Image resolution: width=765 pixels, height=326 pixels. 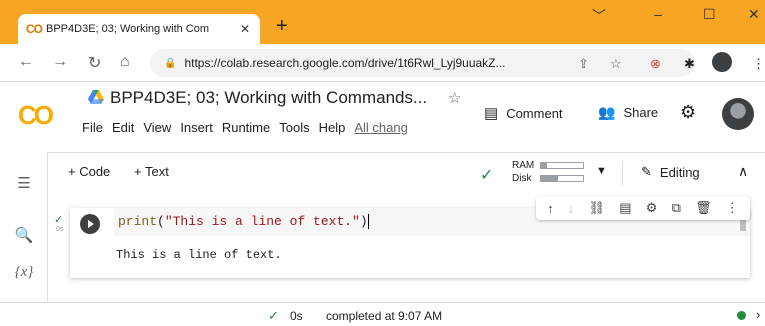 I want to click on menu-runtime: Runtime, so click(x=246, y=127).